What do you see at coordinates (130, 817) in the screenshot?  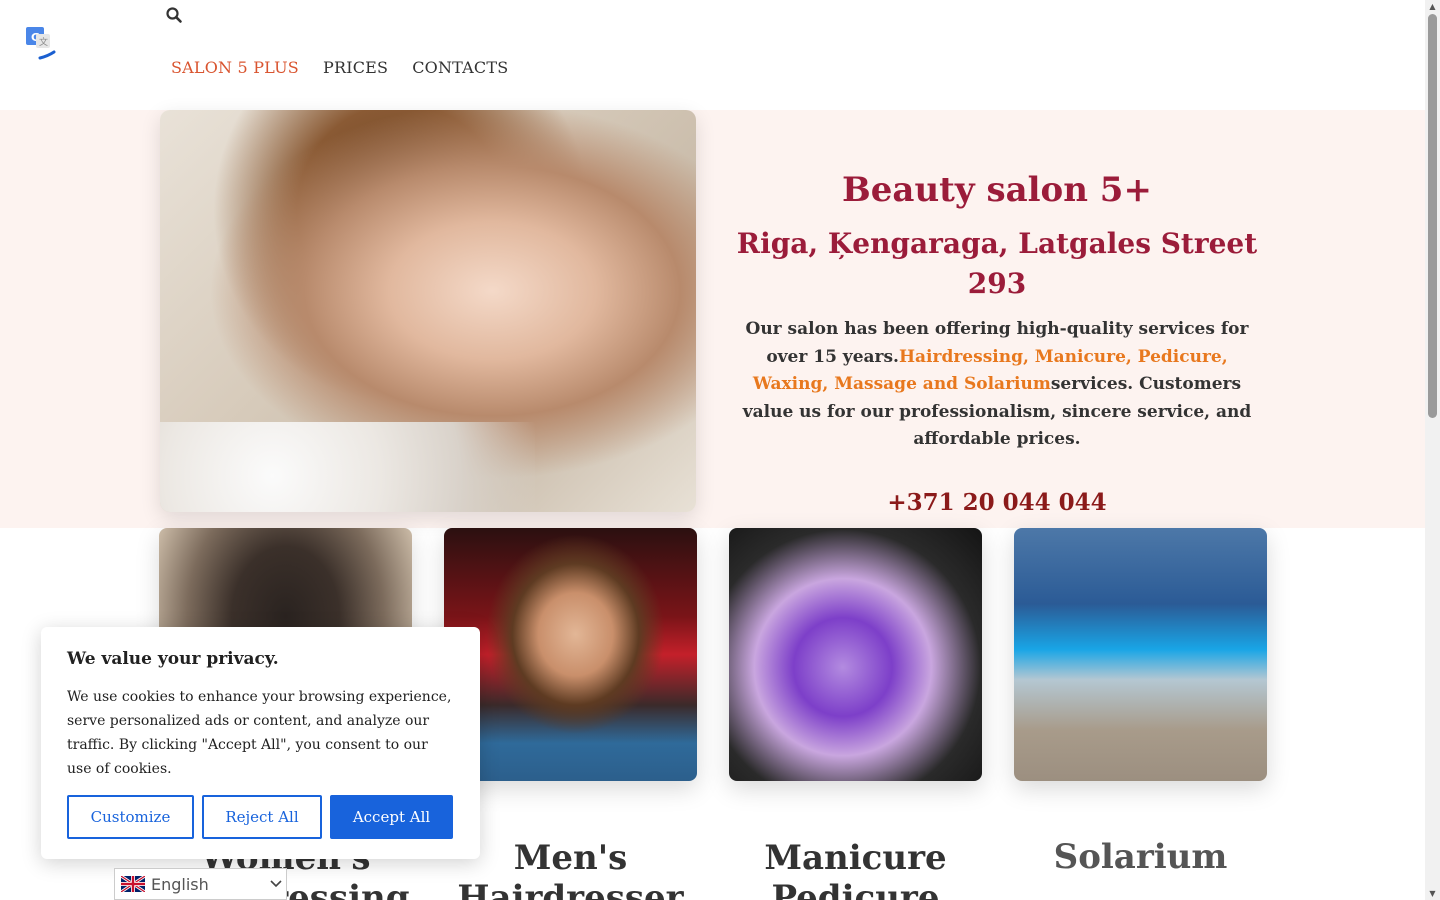 I see `customize-button: Customize` at bounding box center [130, 817].